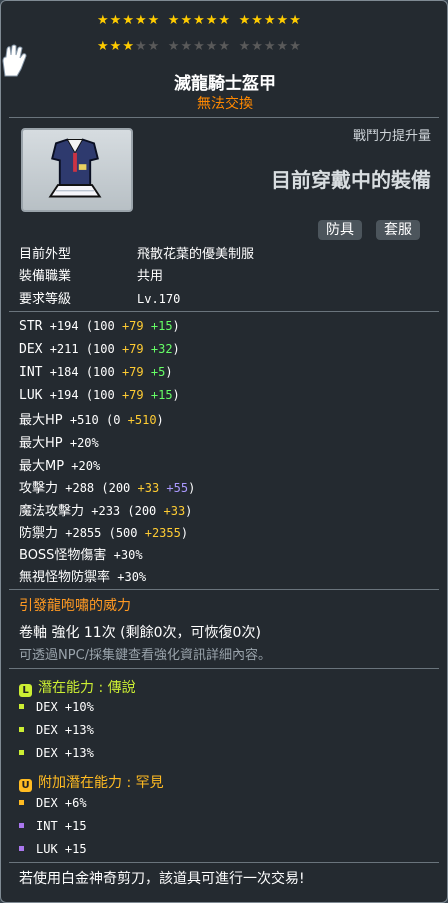 The image size is (448, 903). What do you see at coordinates (99, 326) in the screenshot?
I see `stat-row: STR +194 (100 +79 +15)` at bounding box center [99, 326].